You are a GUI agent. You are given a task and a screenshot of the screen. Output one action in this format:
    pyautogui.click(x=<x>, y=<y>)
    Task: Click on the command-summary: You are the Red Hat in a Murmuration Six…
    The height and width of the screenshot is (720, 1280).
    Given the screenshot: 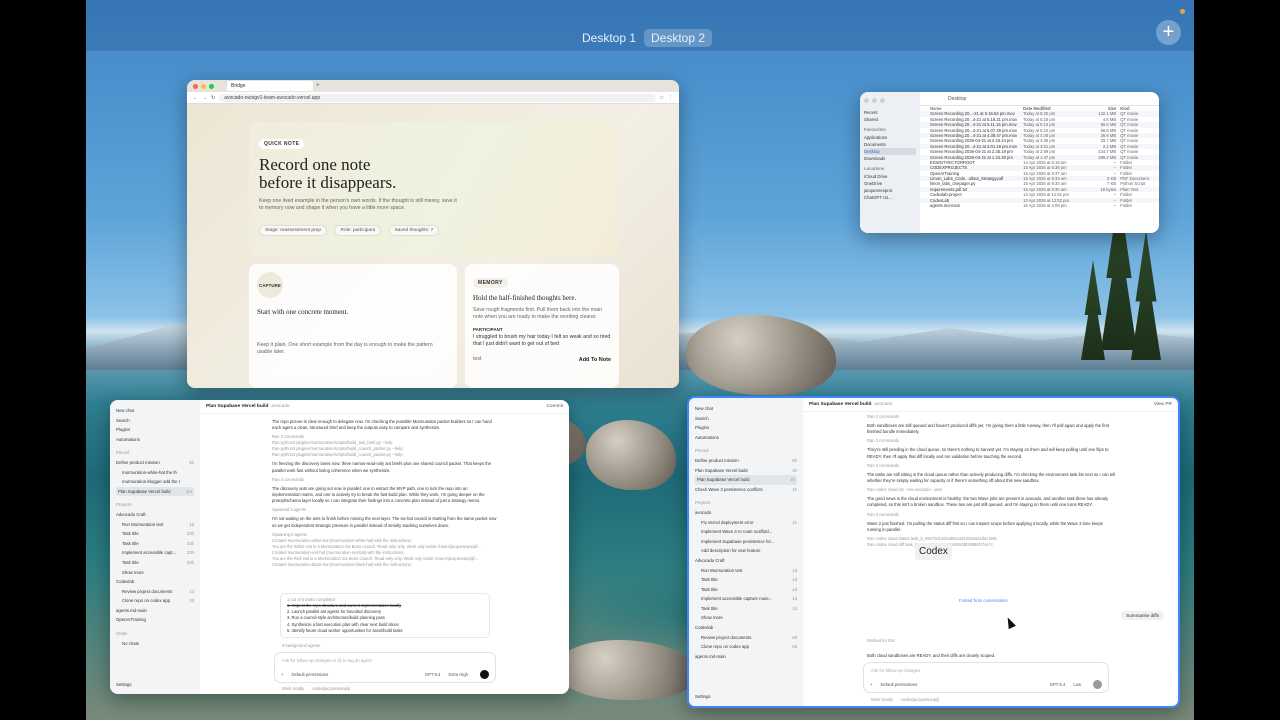 What is the action you would take?
    pyautogui.click(x=384, y=559)
    